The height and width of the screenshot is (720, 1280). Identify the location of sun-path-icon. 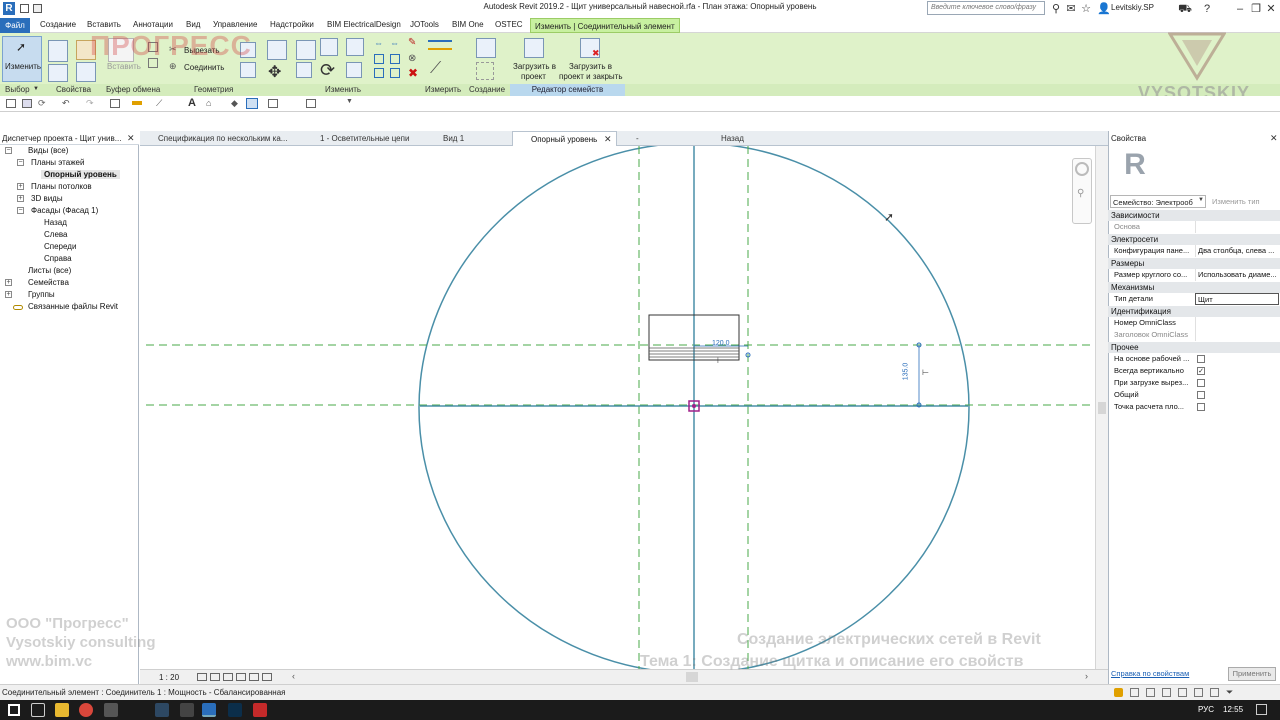
(228, 677).